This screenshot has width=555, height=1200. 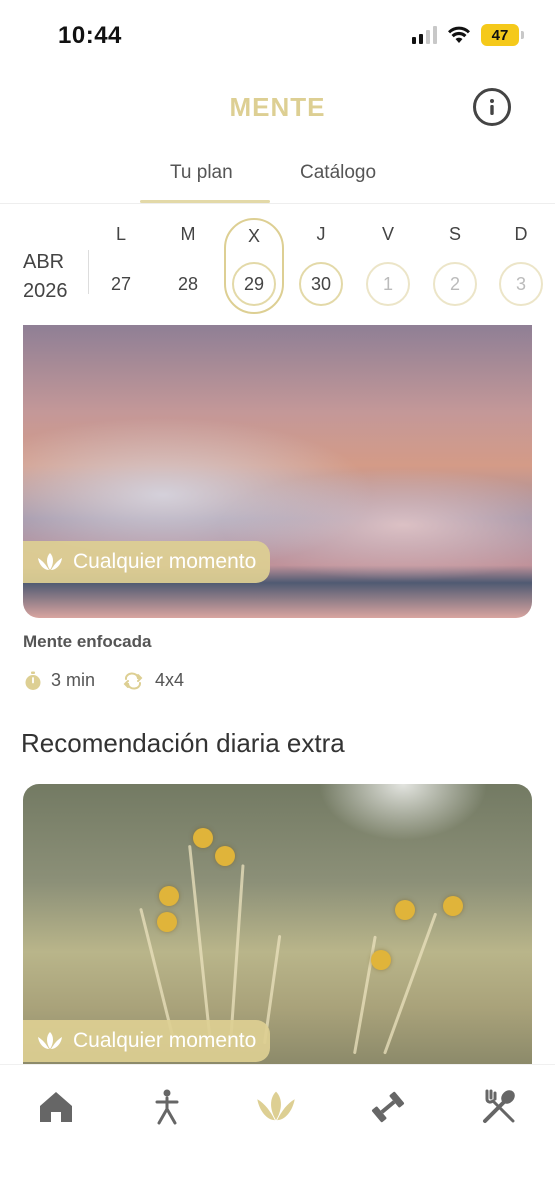 What do you see at coordinates (387, 234) in the screenshot?
I see `day-letter: V` at bounding box center [387, 234].